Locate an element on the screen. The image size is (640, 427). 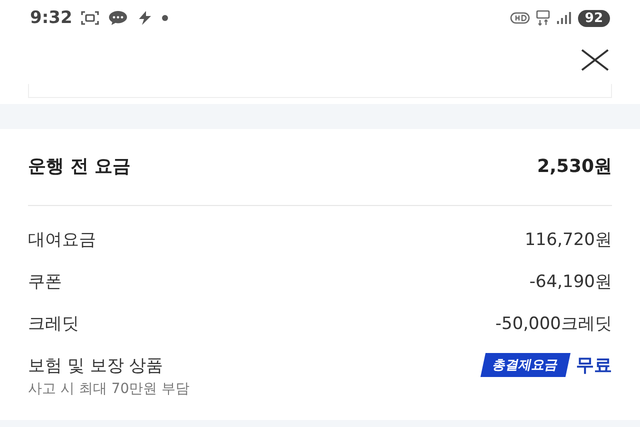
fee-amount: 무료 is located at coordinates (594, 365).